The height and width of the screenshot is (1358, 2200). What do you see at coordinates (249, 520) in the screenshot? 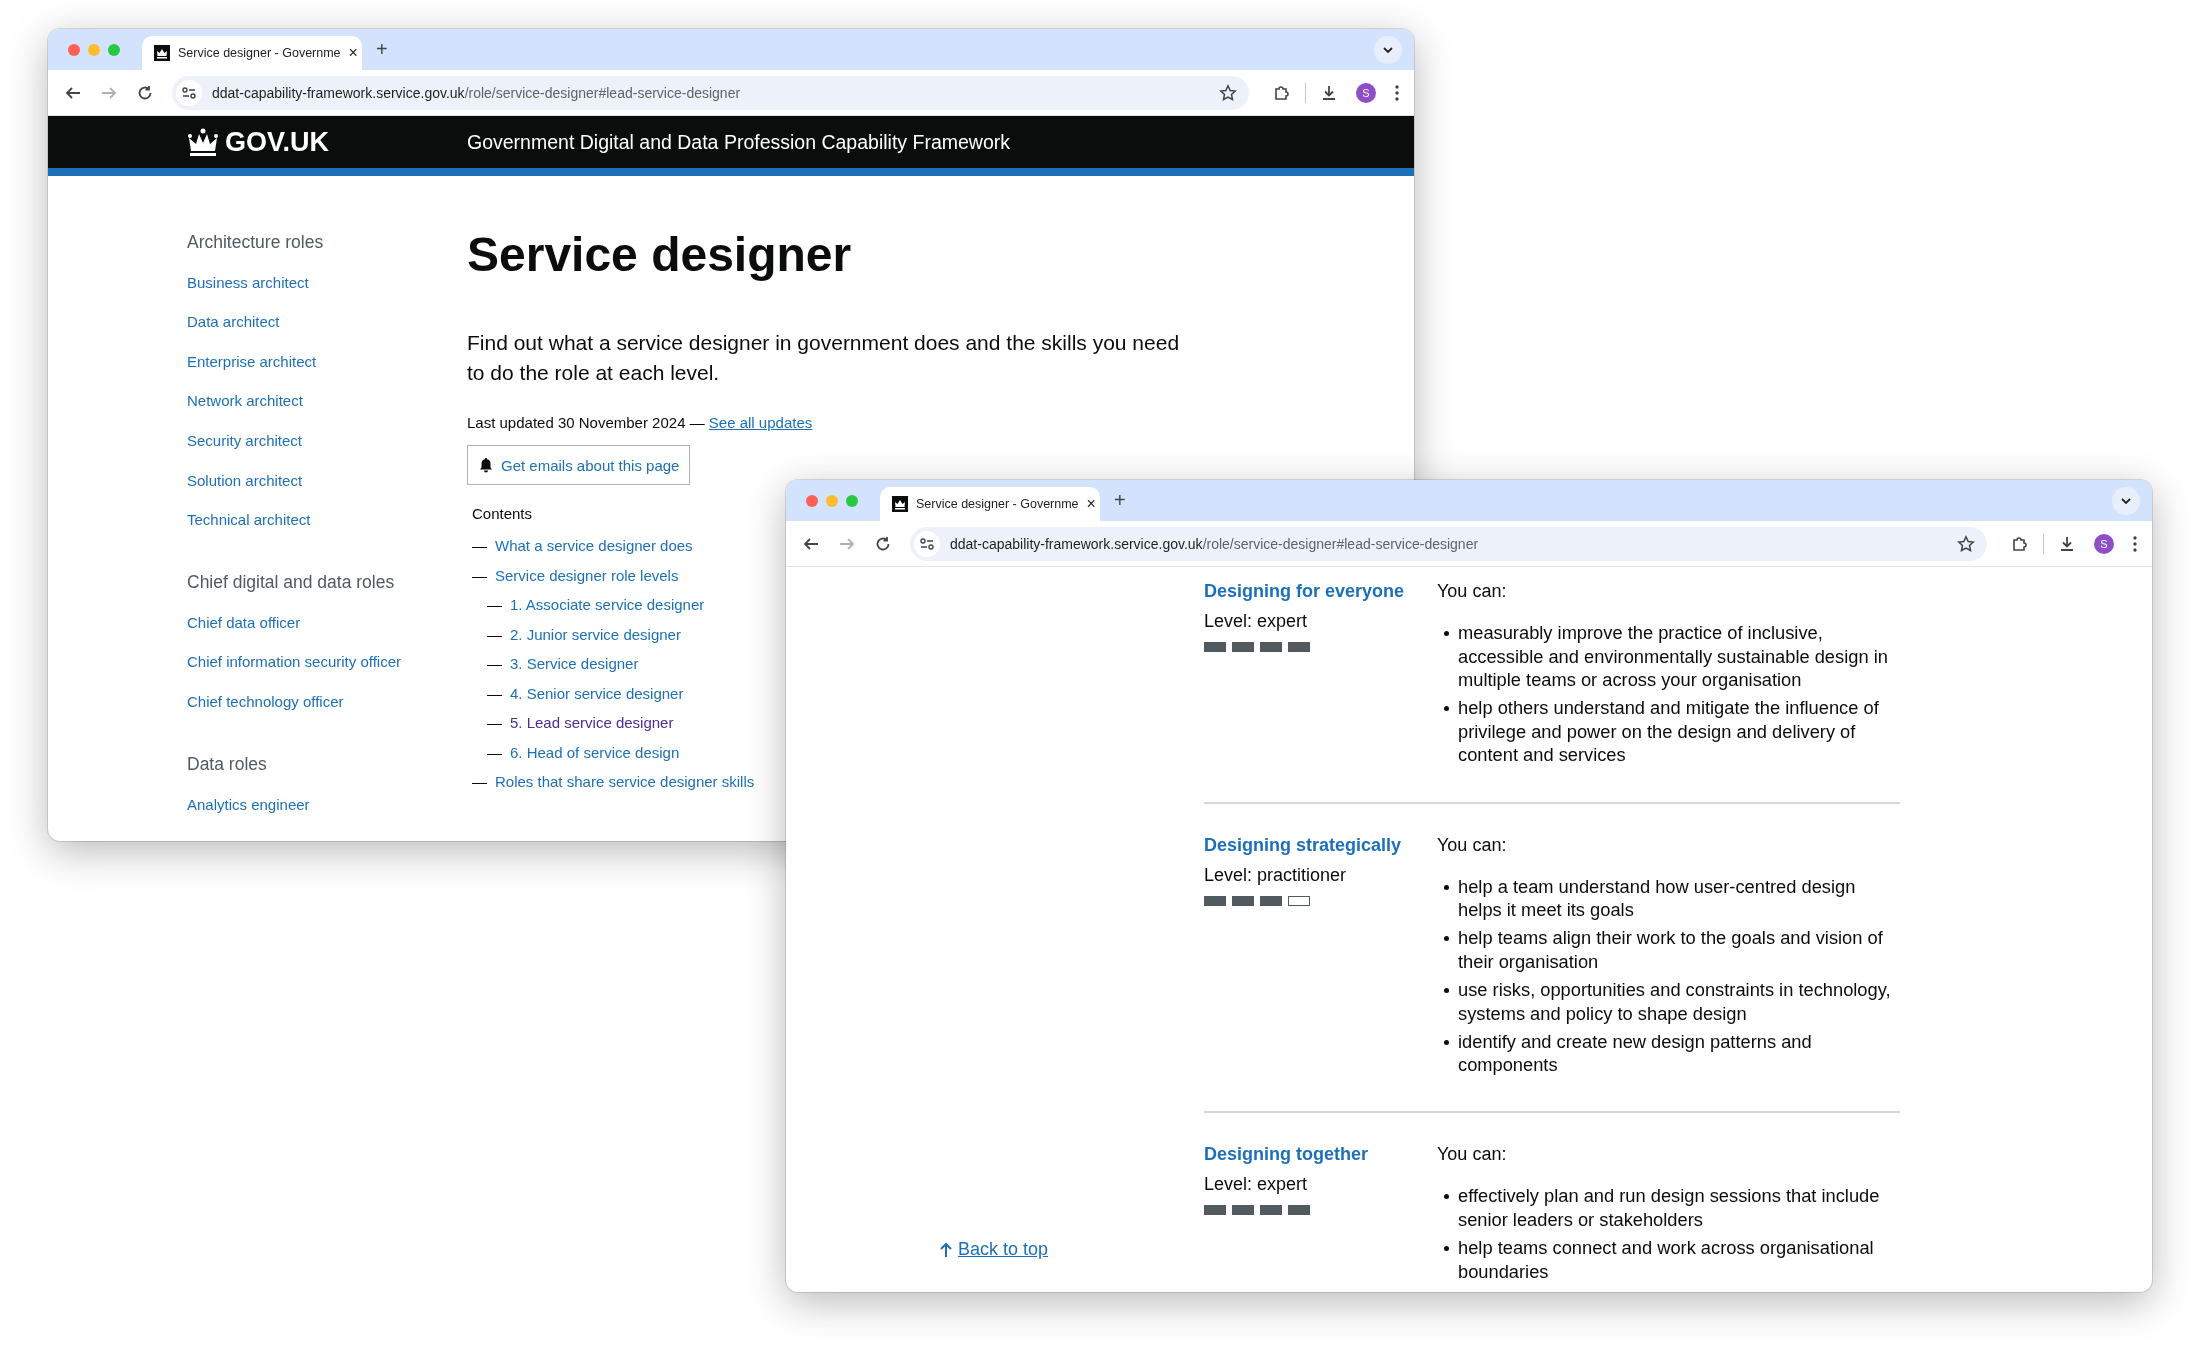
I see `sidebar-link: Technical architect` at bounding box center [249, 520].